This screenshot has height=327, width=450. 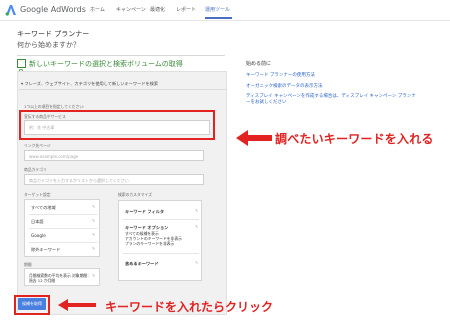 What do you see at coordinates (186, 9) in the screenshot?
I see `nav-reports: レポート` at bounding box center [186, 9].